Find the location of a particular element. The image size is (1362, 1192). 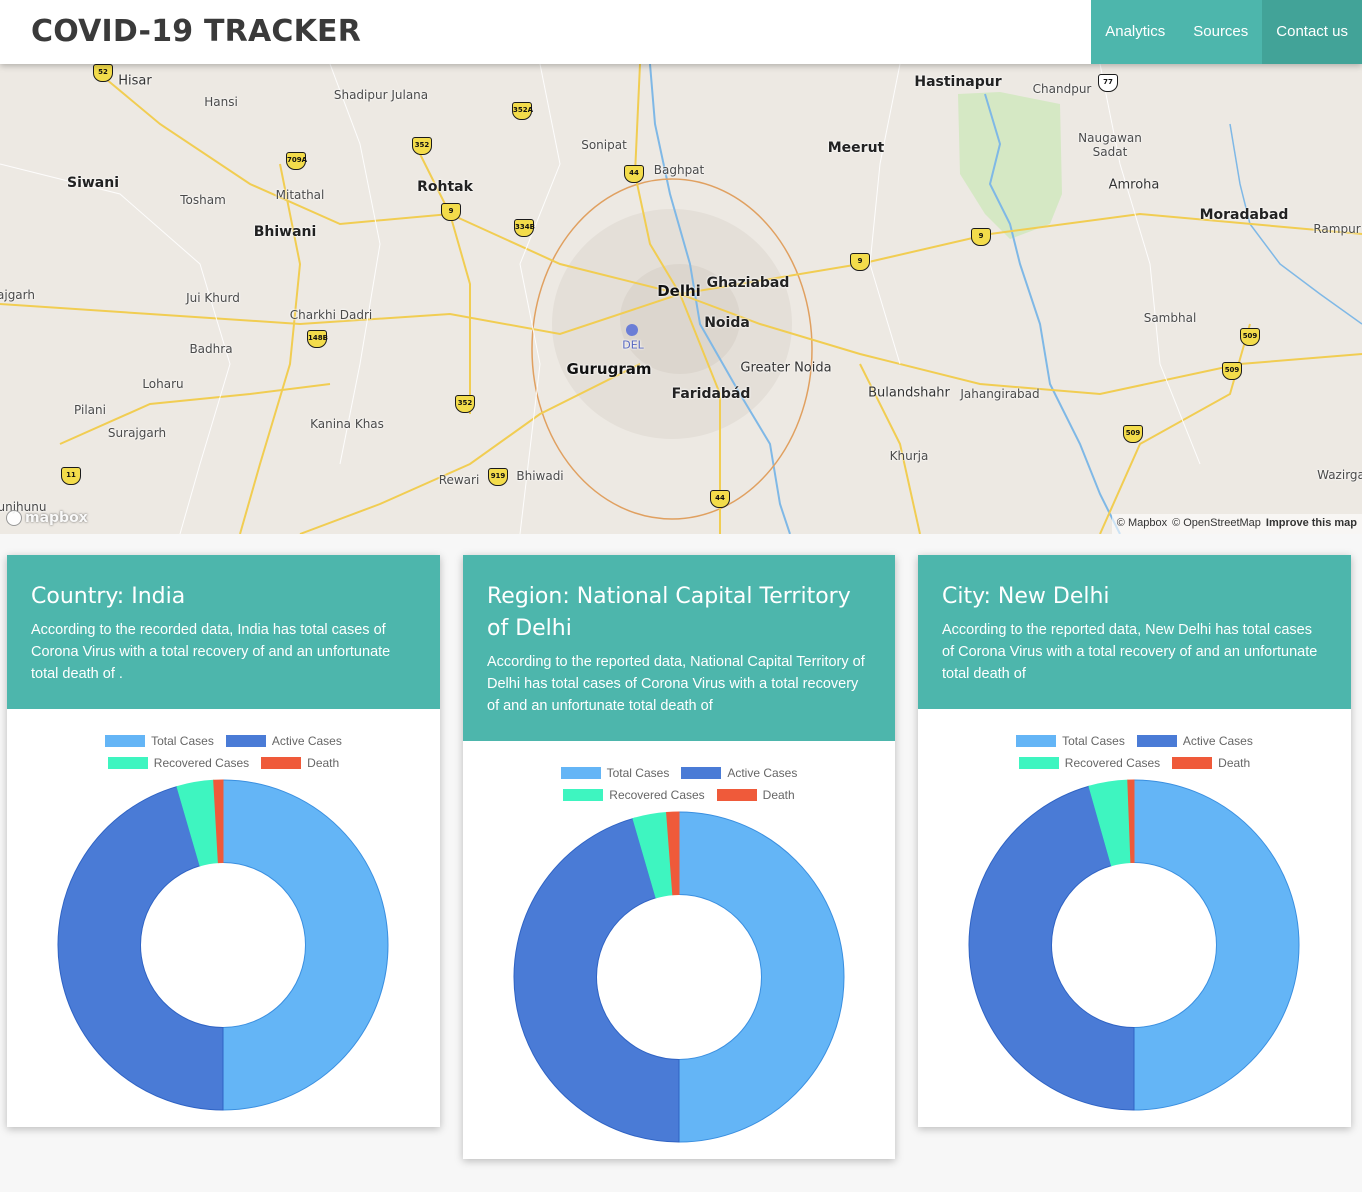

nav-contact-us: Contact us is located at coordinates (1312, 32).